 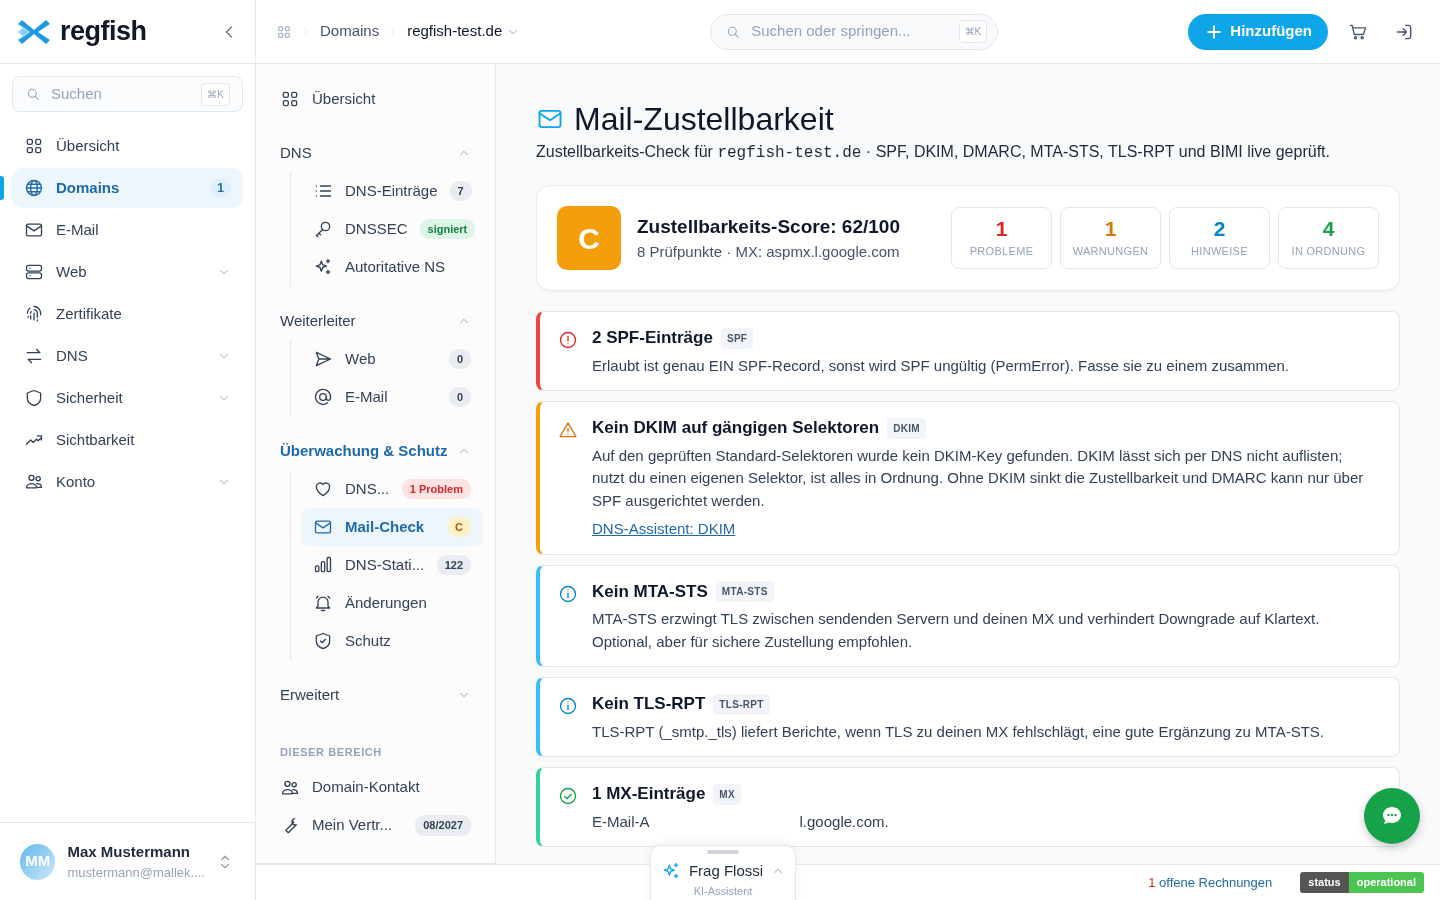 I want to click on score-title: Zustellbarkeits-Score: 62/100, so click(x=769, y=226).